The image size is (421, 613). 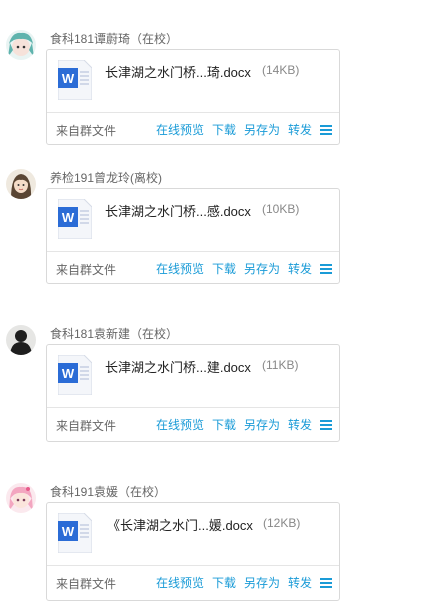 I want to click on file-name: 长津湖之水门桥...感.docx, so click(x=178, y=210).